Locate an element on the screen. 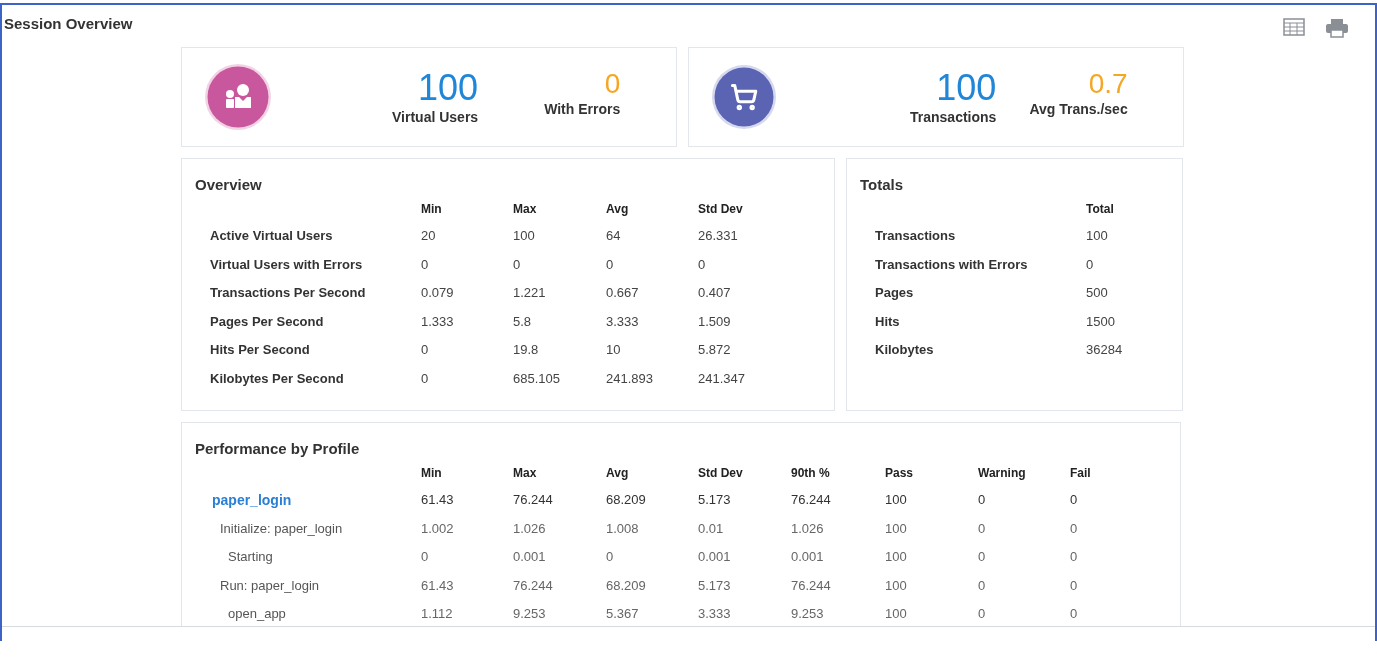 The image size is (1377, 658). column-header: Std Dev is located at coordinates (721, 209).